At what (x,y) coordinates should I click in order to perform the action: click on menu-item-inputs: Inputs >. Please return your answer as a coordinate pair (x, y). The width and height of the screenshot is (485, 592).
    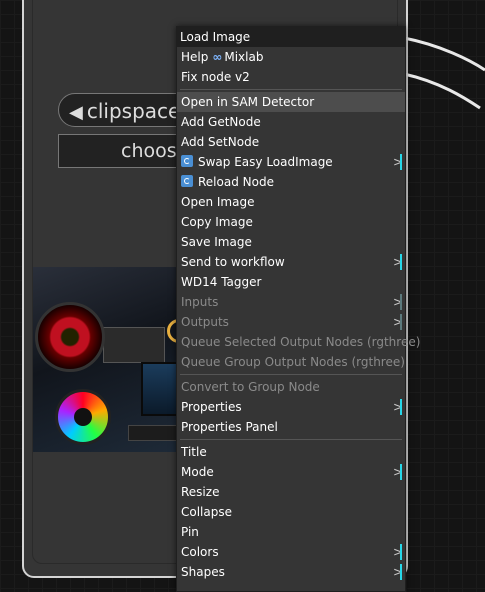
    Looking at the image, I should click on (291, 302).